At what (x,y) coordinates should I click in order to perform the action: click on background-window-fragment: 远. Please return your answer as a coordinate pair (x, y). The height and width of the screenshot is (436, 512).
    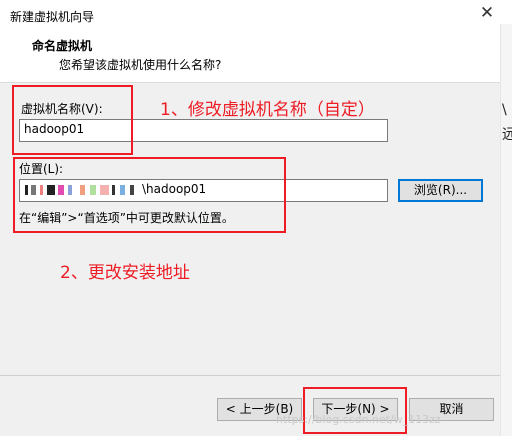
    Looking at the image, I should click on (507, 134).